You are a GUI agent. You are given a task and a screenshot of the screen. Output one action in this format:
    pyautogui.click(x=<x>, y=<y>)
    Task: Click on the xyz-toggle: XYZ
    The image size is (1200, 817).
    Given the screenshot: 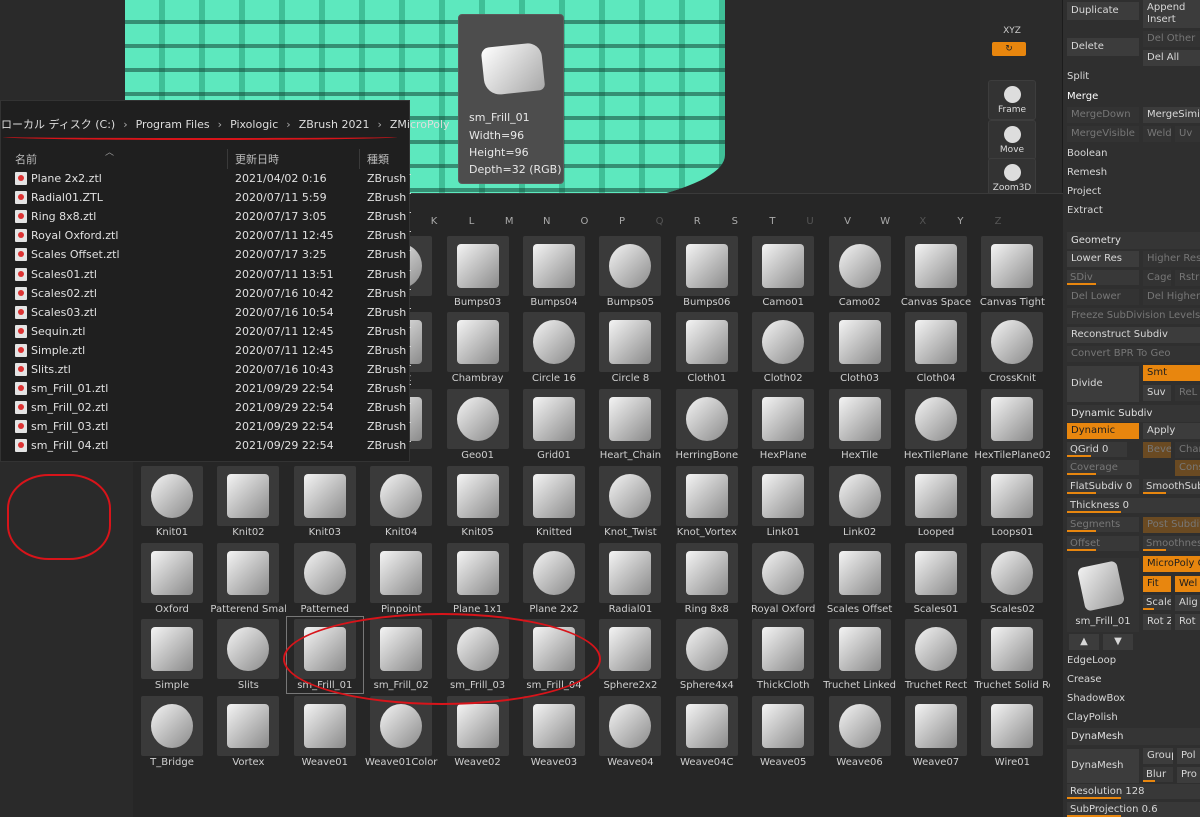 What is the action you would take?
    pyautogui.click(x=1012, y=33)
    